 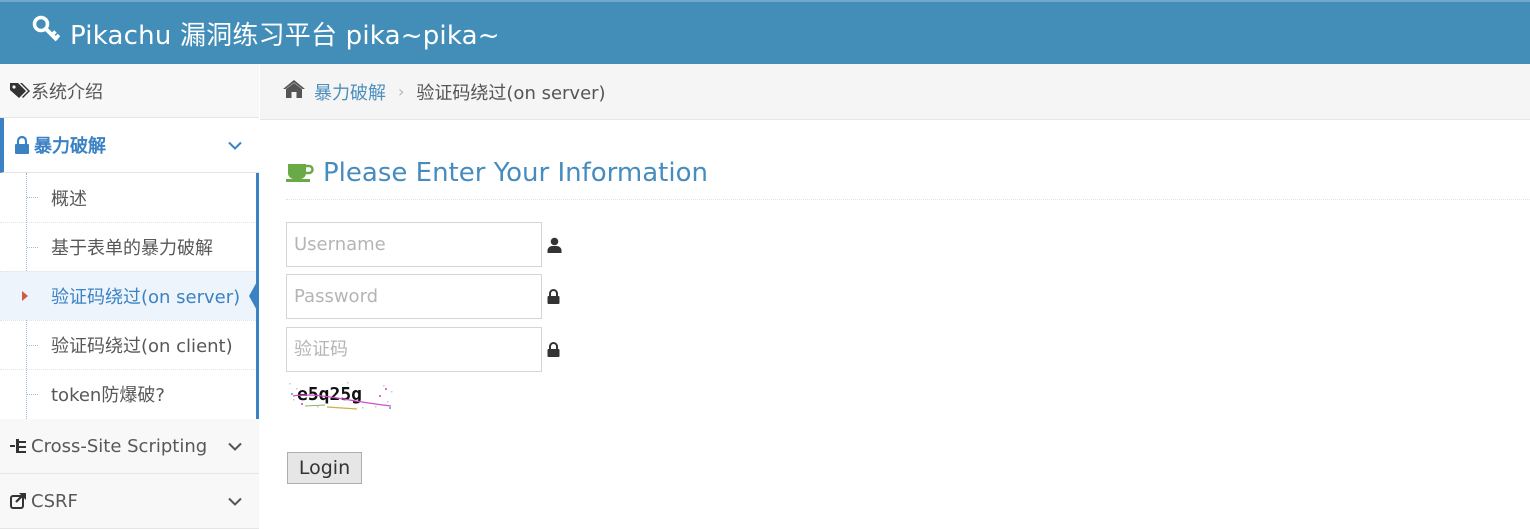 What do you see at coordinates (119, 446) in the screenshot?
I see `sidebar-item-label: Cross-Site Scripting` at bounding box center [119, 446].